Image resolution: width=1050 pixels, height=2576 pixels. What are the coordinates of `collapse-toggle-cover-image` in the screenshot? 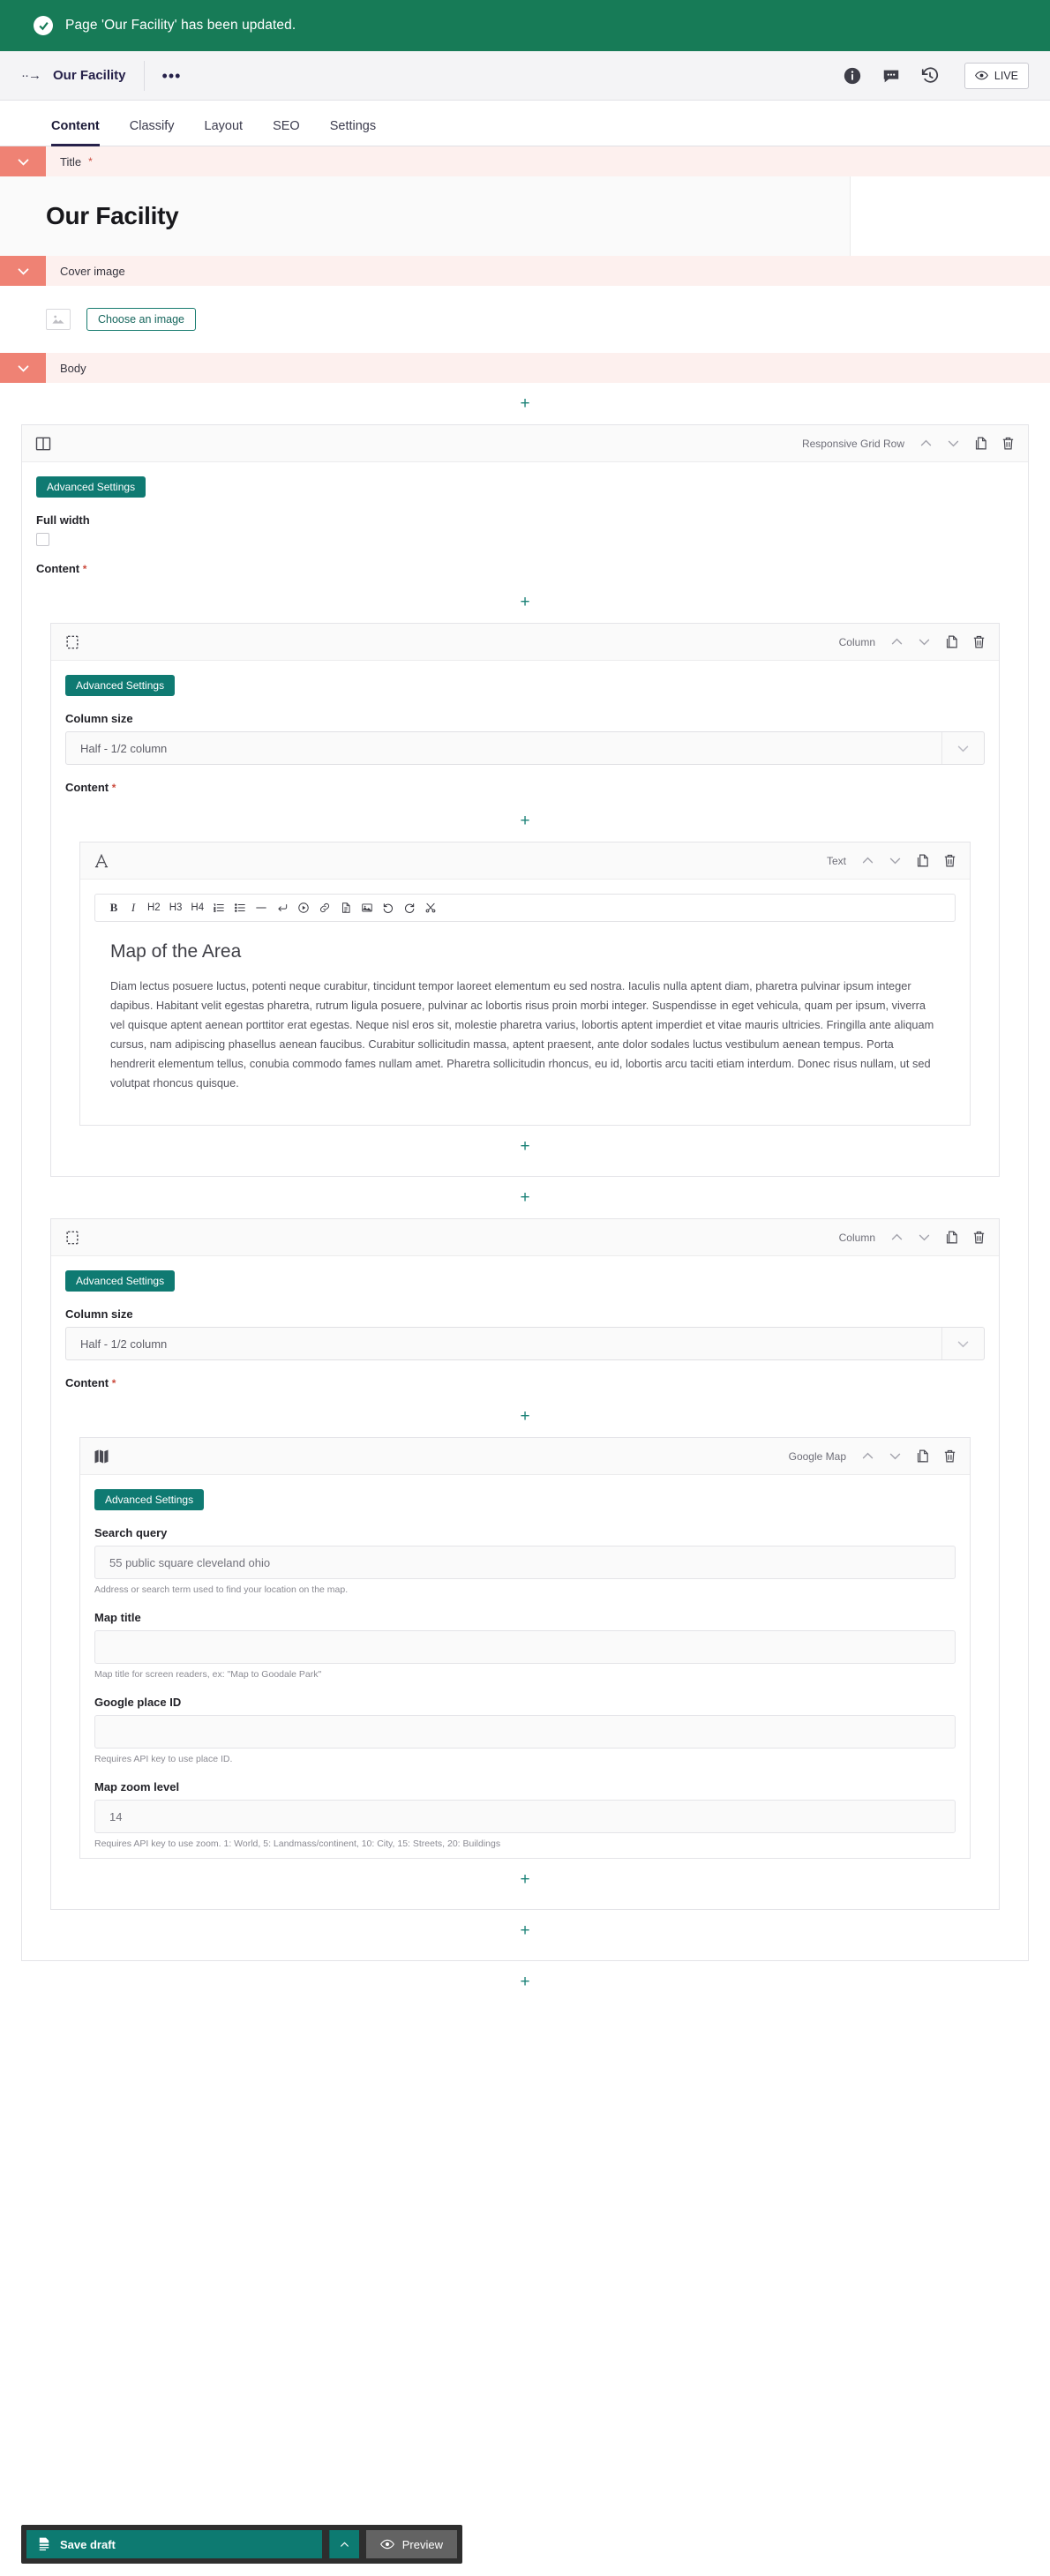 It's located at (23, 271).